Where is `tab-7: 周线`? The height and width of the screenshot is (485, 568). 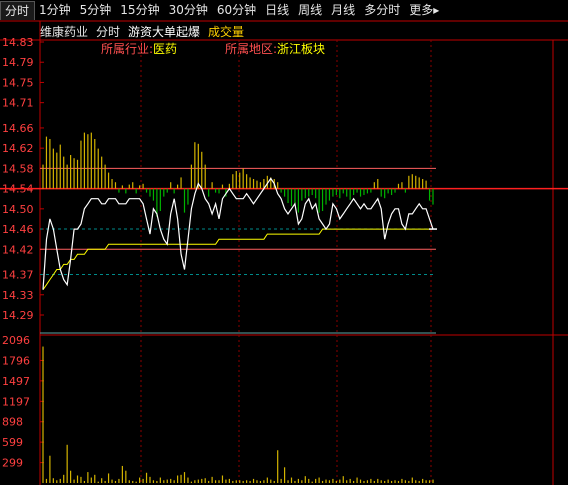
tab-7: 周线 is located at coordinates (310, 10).